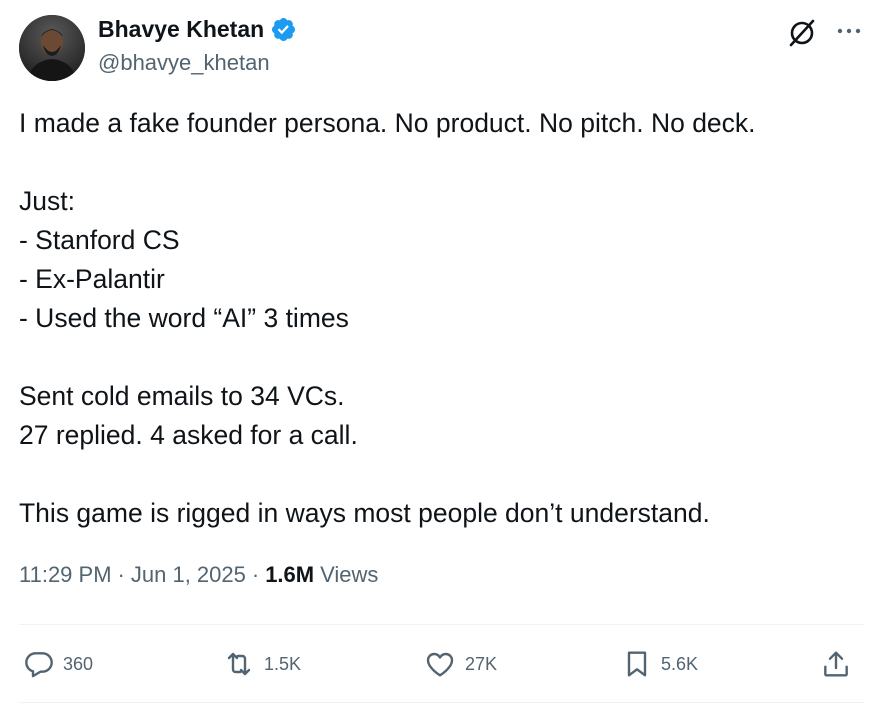 This screenshot has width=883, height=709. I want to click on grok-icon, so click(802, 33).